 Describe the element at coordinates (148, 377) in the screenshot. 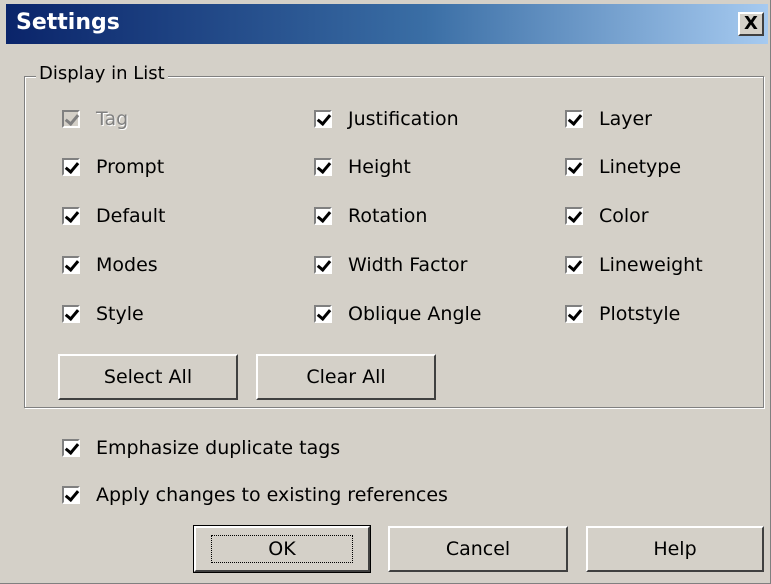

I see `select-all-button: Select All` at that location.